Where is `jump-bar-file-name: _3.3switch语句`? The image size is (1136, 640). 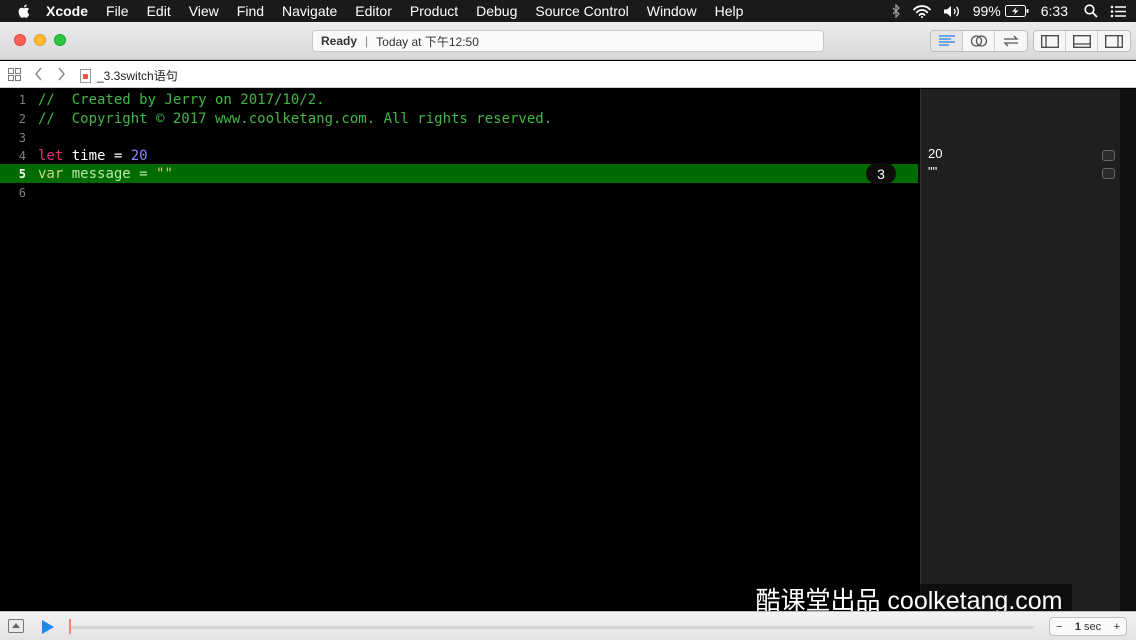 jump-bar-file-name: _3.3switch语句 is located at coordinates (137, 76).